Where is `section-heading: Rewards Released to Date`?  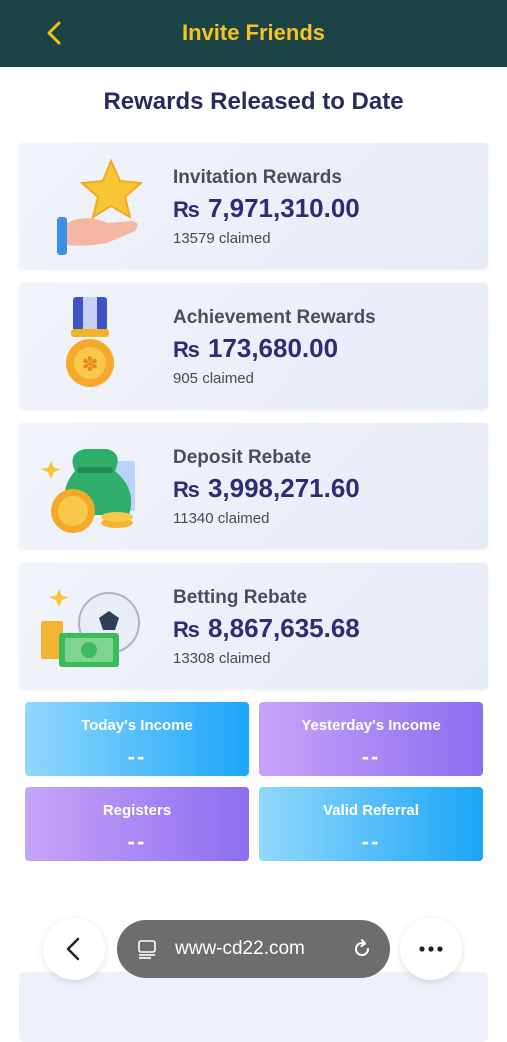 section-heading: Rewards Released to Date is located at coordinates (253, 101).